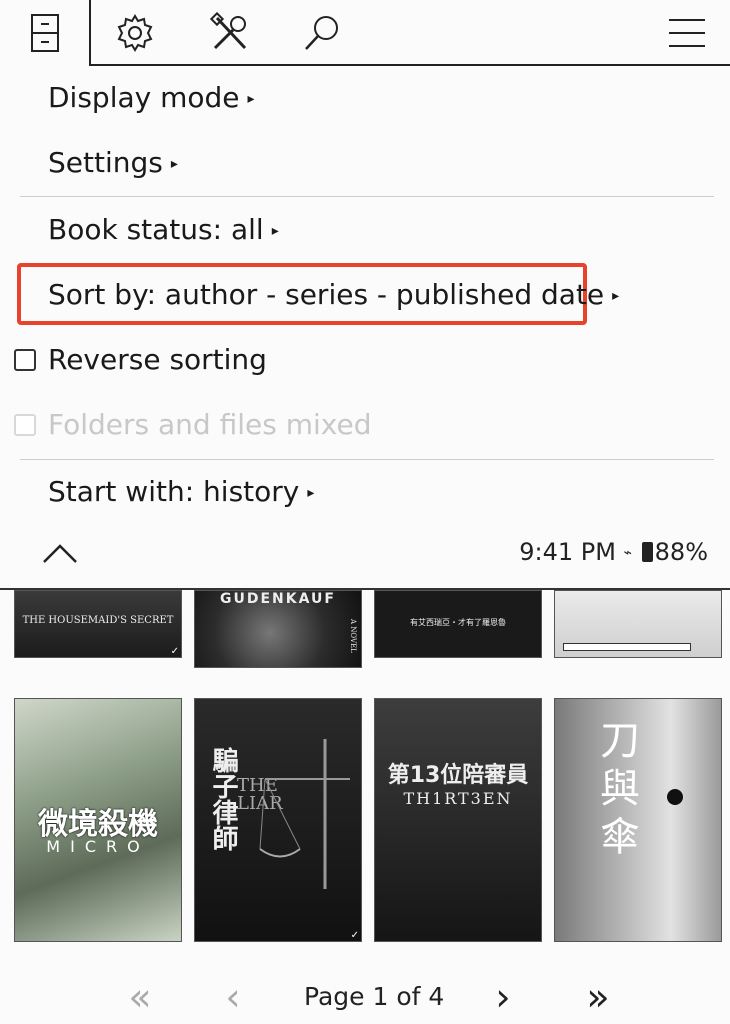  I want to click on clock: 9:41 PM, so click(567, 552).